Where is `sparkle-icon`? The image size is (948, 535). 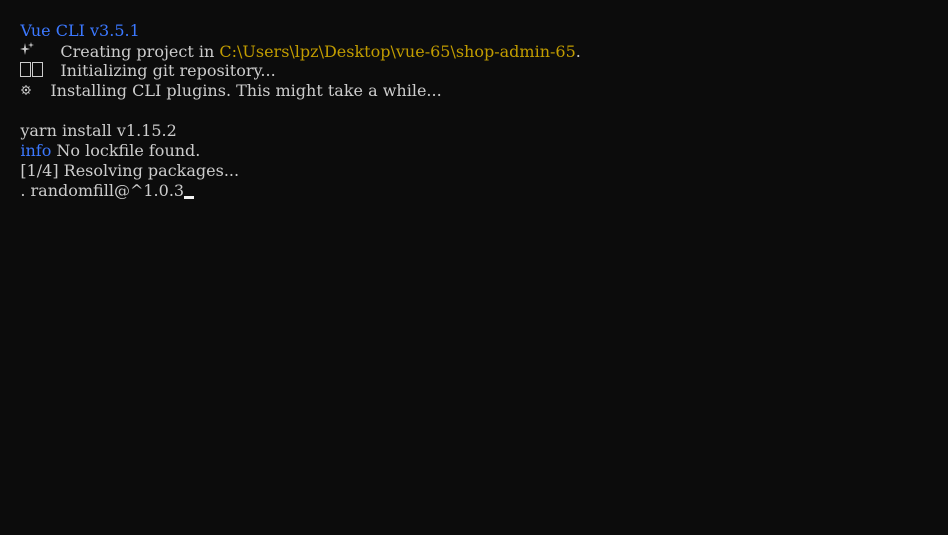 sparkle-icon is located at coordinates (40, 51).